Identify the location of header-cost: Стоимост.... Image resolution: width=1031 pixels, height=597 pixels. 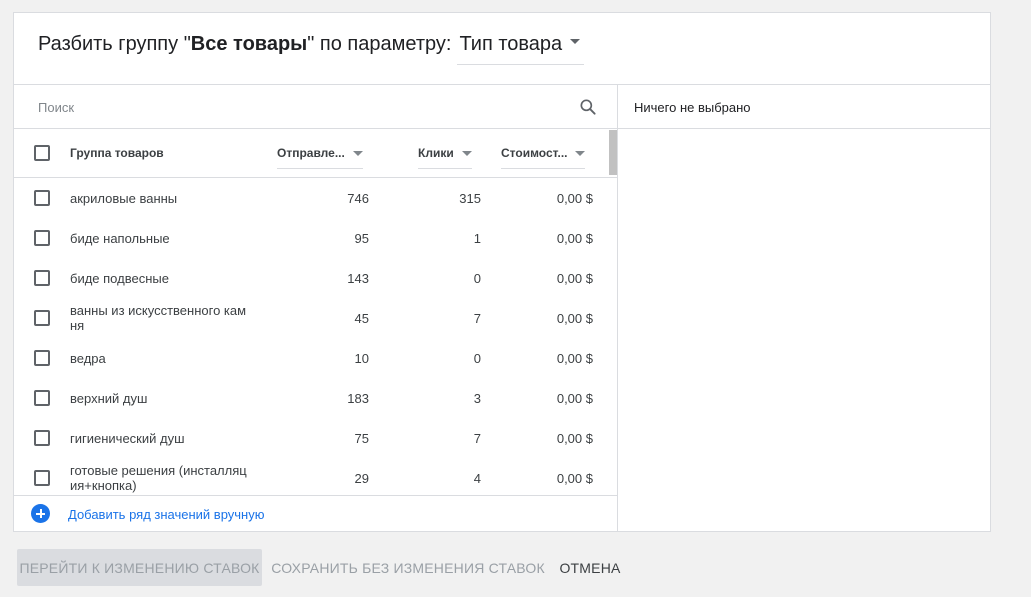
(543, 157).